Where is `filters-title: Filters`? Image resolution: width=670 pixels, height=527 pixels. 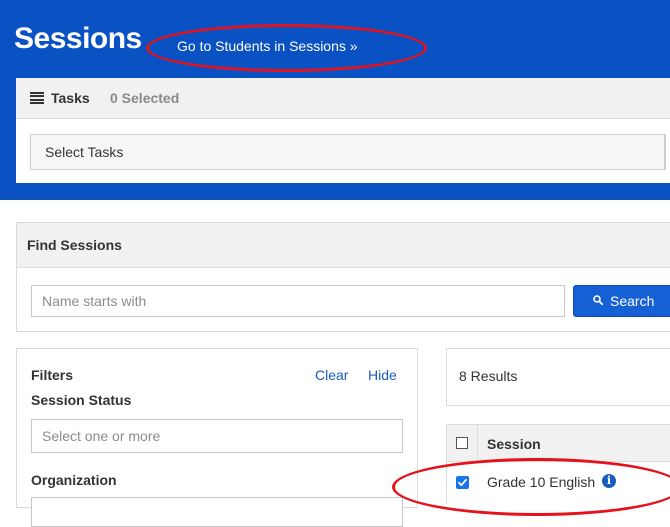
filters-title: Filters is located at coordinates (52, 375).